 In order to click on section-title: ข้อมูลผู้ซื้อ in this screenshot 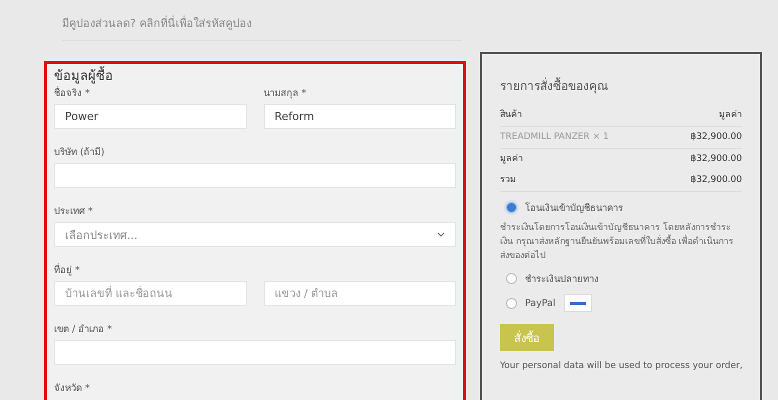, I will do `click(255, 77)`.